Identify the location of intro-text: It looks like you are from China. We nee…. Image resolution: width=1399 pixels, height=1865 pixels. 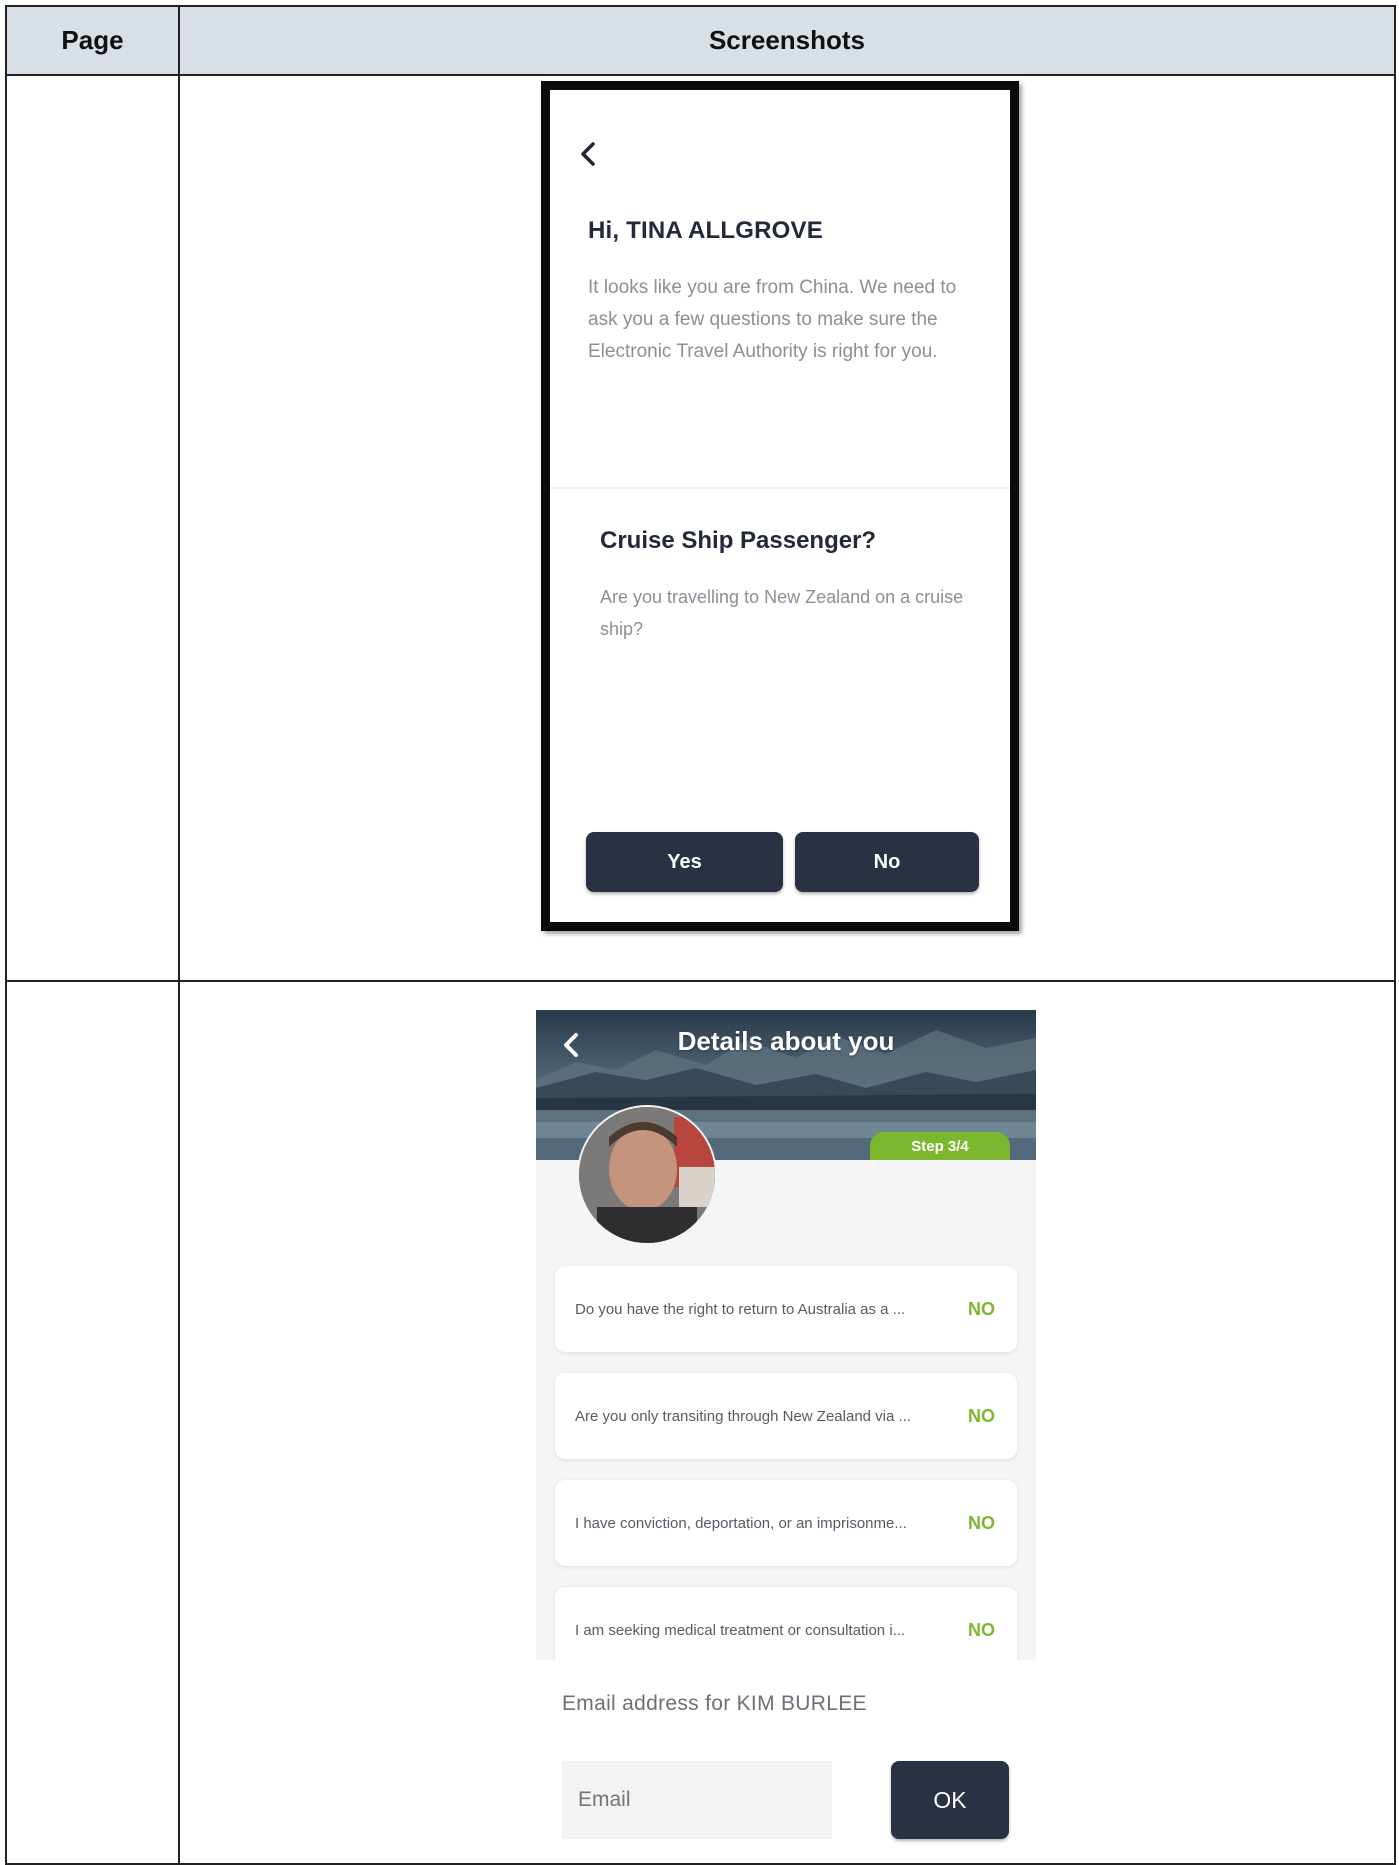
(772, 319).